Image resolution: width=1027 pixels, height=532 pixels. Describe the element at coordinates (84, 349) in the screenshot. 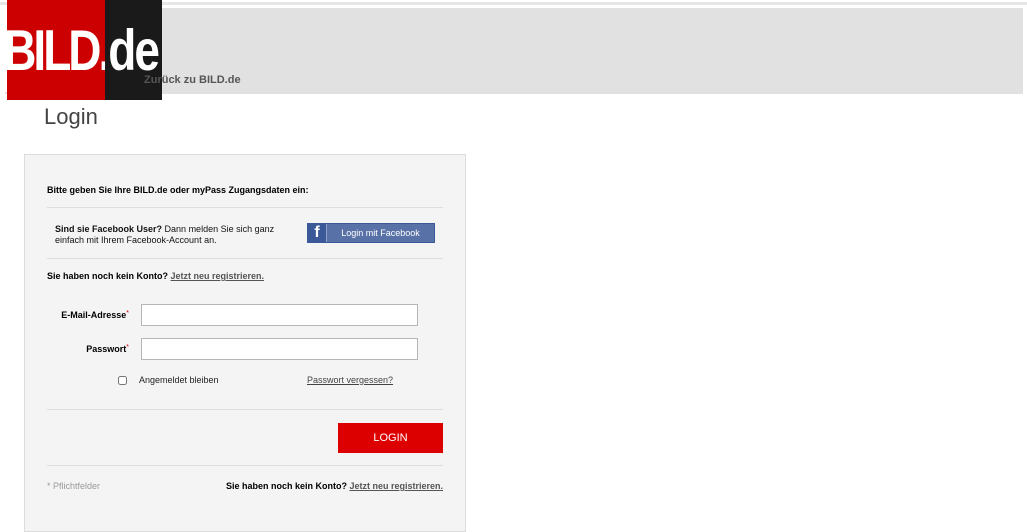

I see `password-label: Passwort*` at that location.